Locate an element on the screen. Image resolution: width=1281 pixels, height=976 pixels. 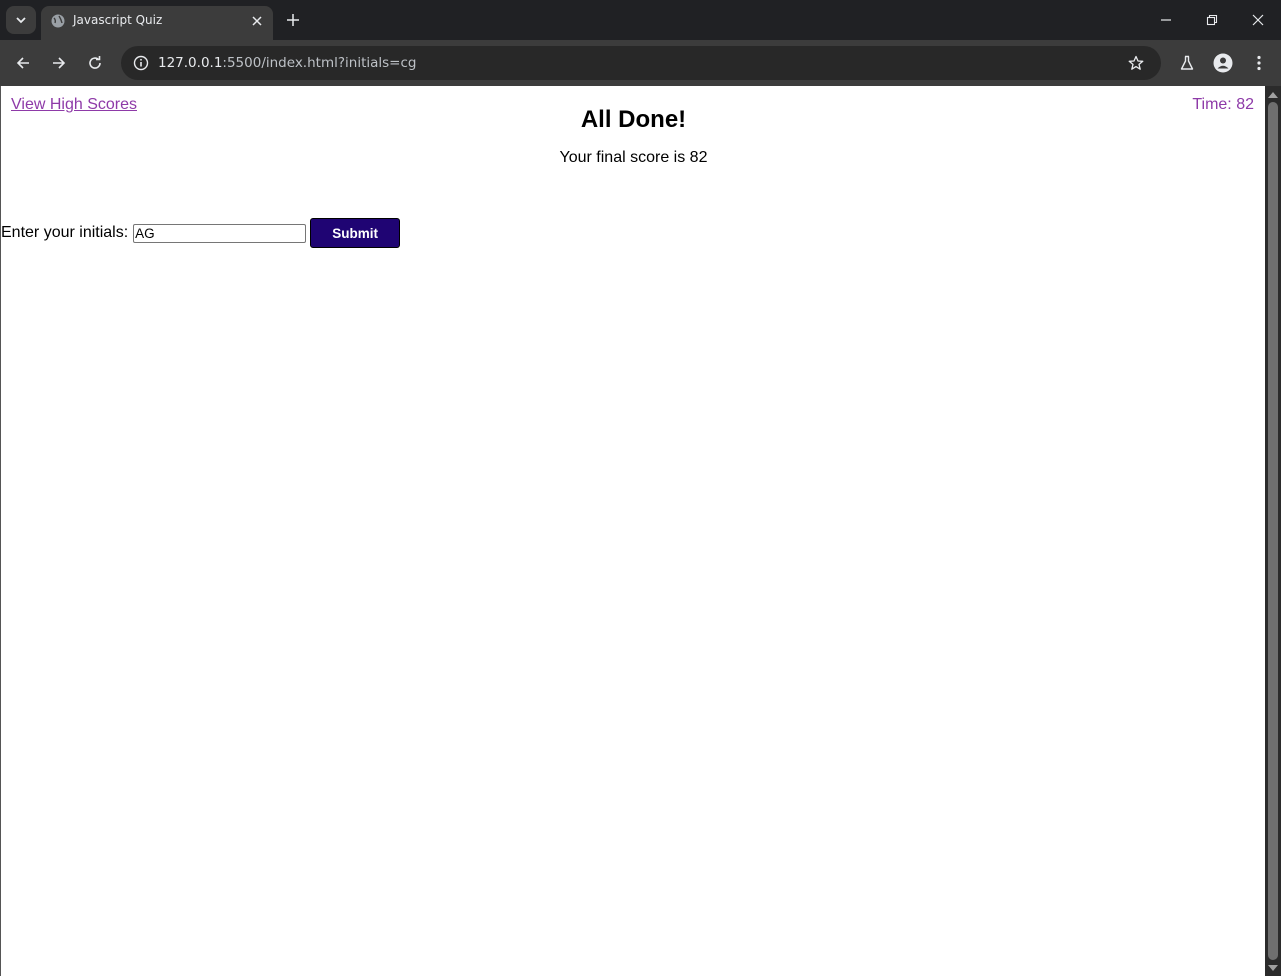
globe-icon is located at coordinates (58, 21).